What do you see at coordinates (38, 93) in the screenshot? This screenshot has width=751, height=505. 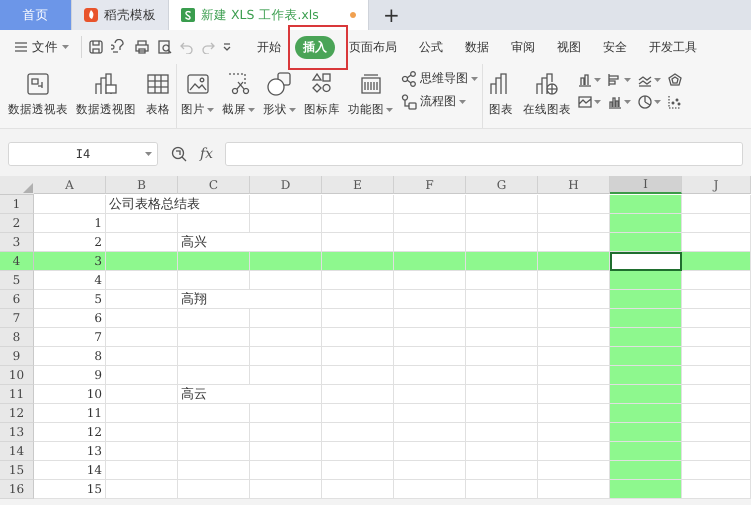 I see `ribbon-button: 数据透视表` at bounding box center [38, 93].